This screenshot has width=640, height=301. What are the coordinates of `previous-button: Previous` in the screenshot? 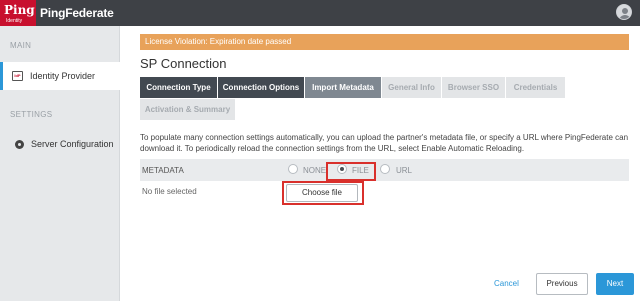 It's located at (562, 284).